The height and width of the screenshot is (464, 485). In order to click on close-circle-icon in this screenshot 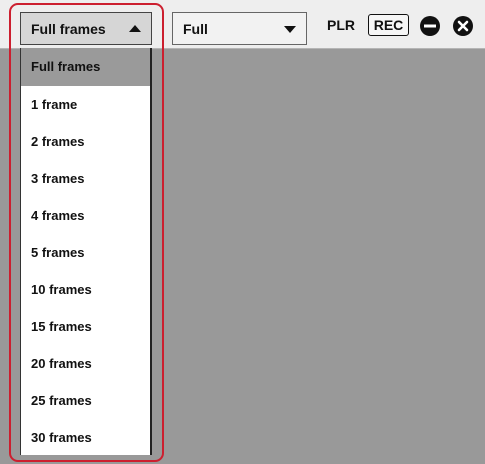, I will do `click(463, 26)`.